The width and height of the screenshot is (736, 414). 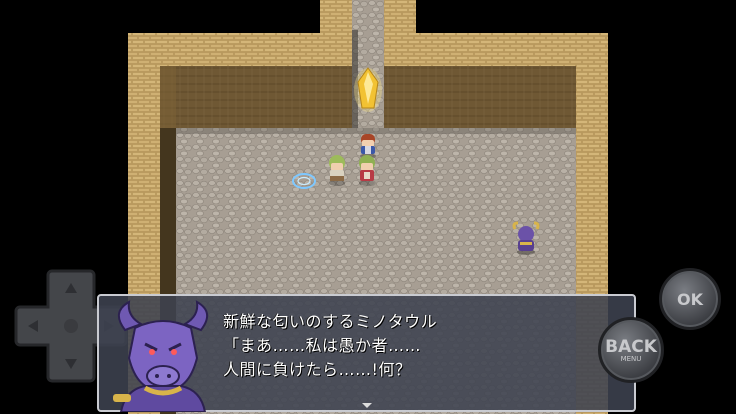 I want to click on dialogue-line-3: 人間に負けたら……!何？, so click(x=317, y=369).